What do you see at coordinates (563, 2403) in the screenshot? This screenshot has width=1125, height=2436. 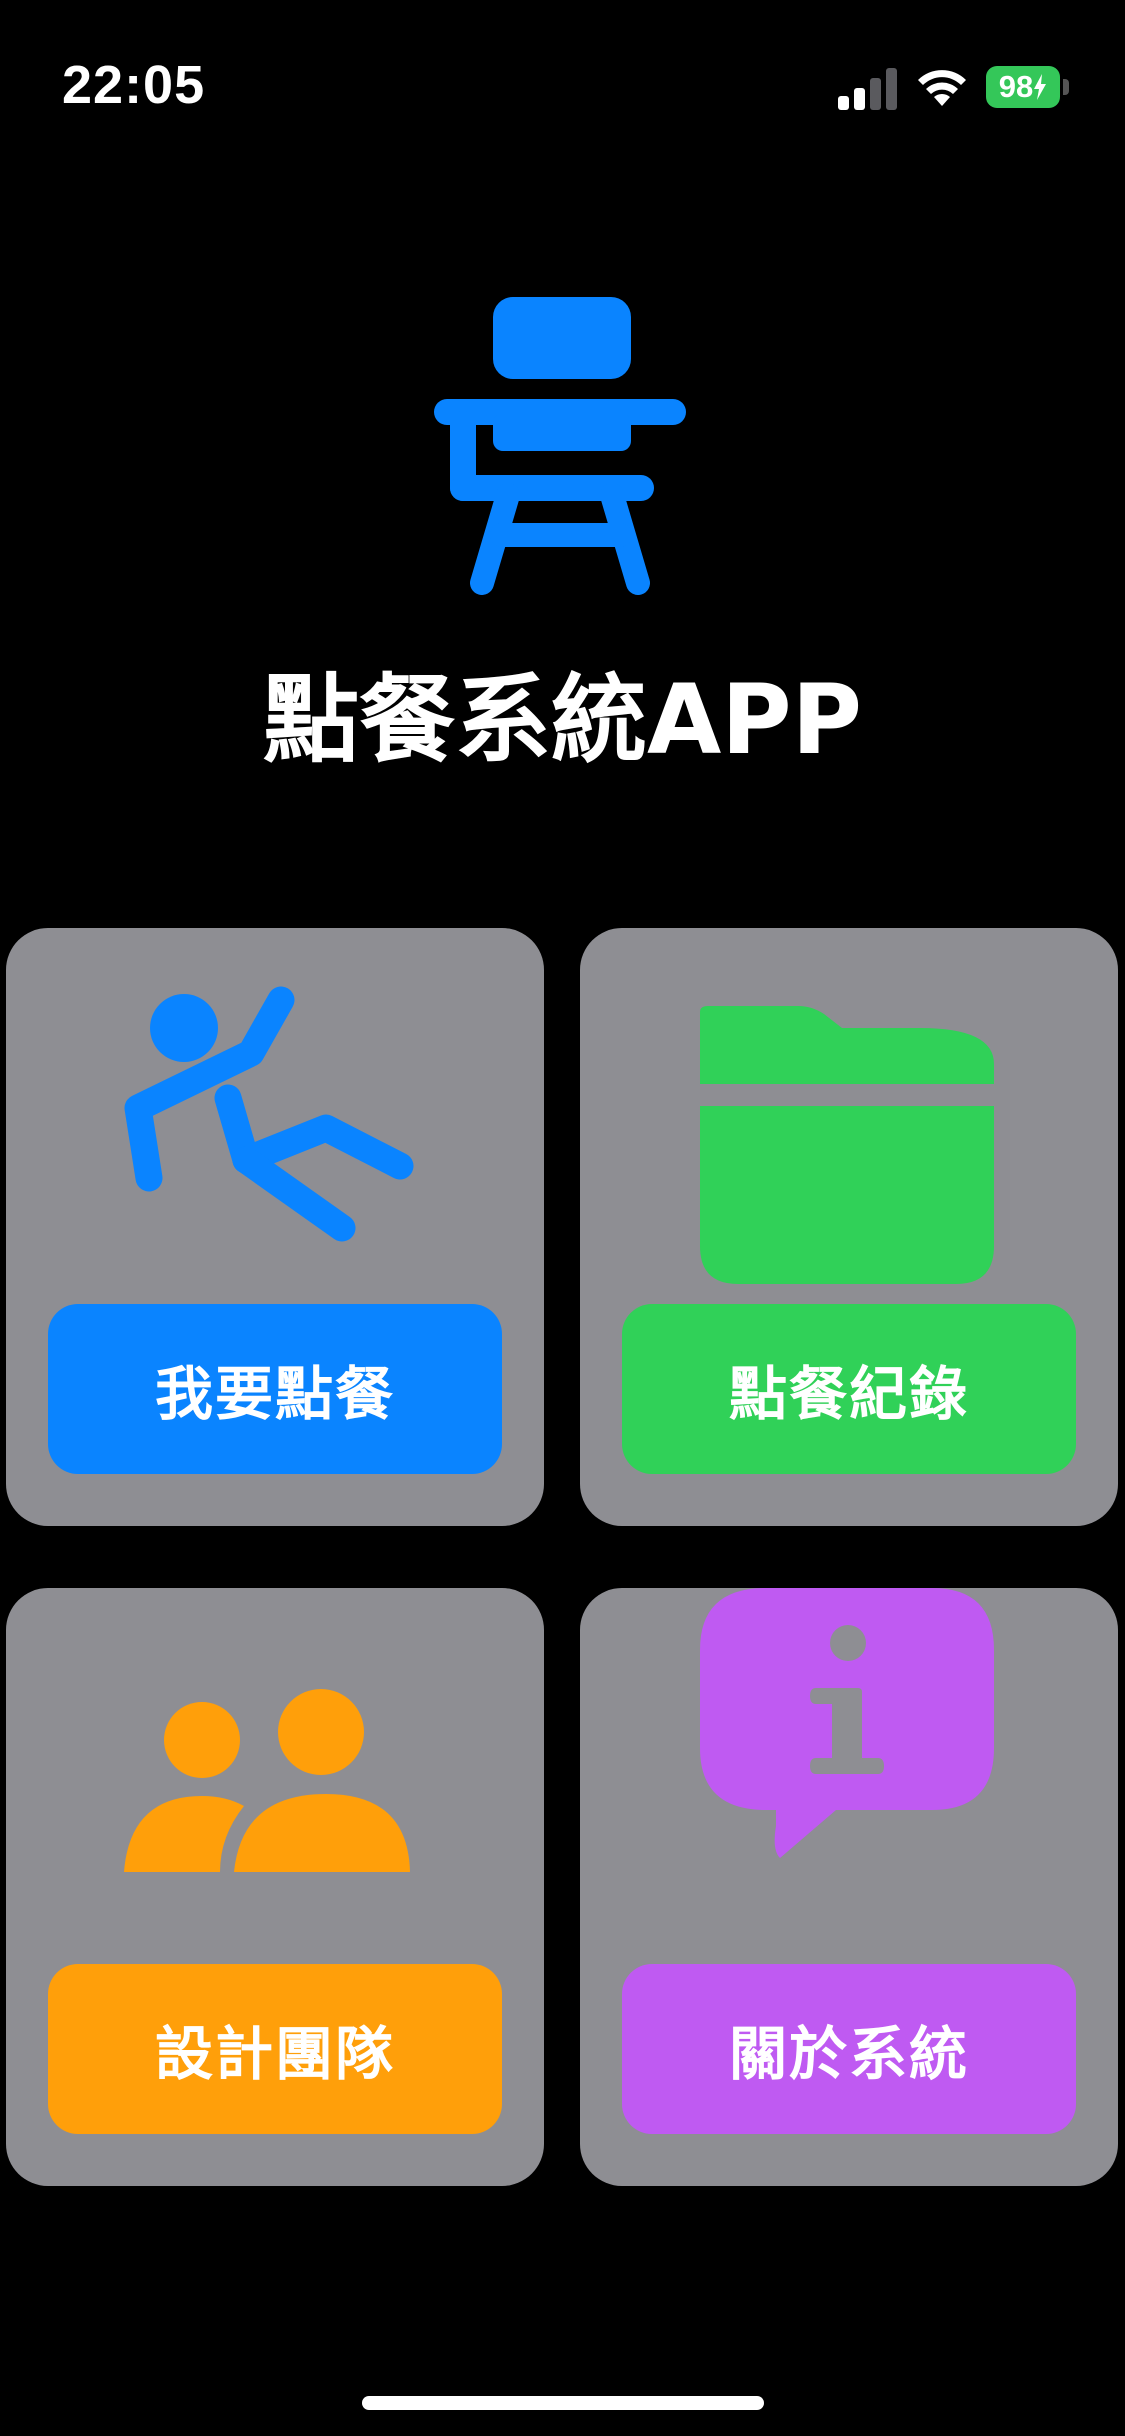 I see `home-indicator` at bounding box center [563, 2403].